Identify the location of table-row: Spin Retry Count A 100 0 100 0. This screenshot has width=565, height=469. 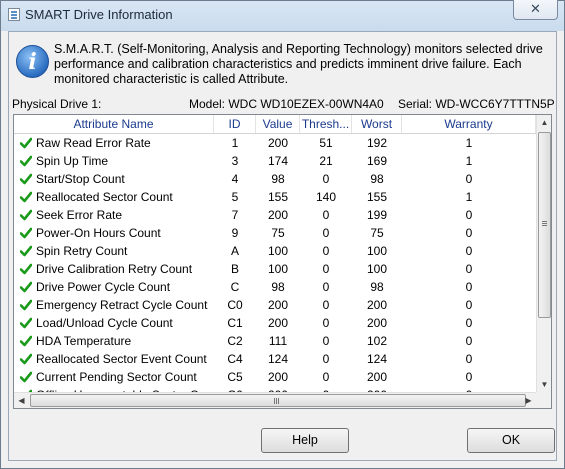
(275, 251).